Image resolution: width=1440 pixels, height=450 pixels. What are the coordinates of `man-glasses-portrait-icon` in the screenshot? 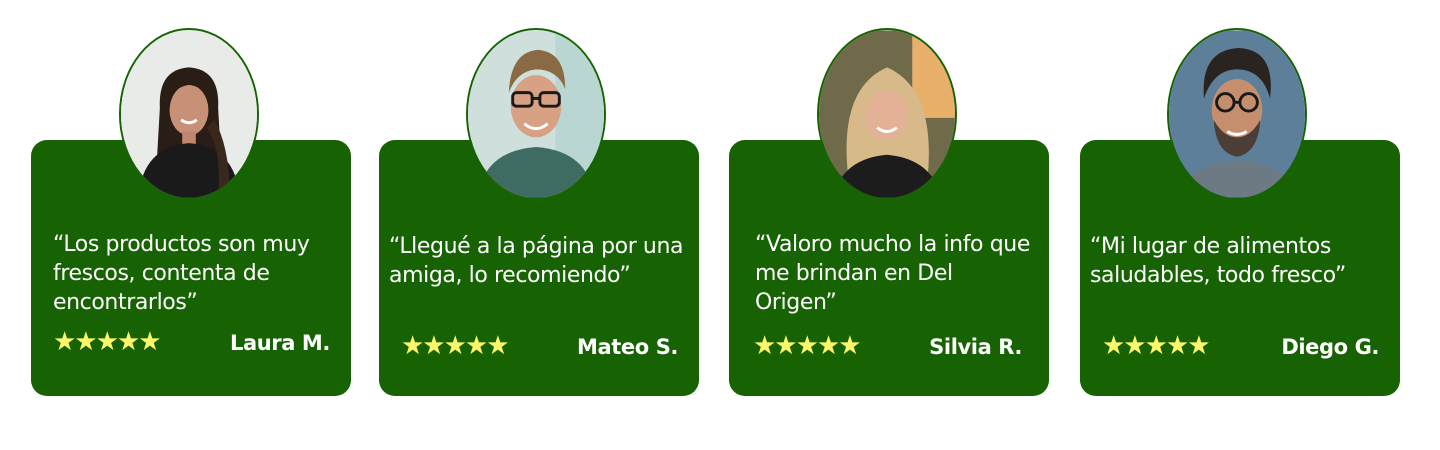 It's located at (536, 114).